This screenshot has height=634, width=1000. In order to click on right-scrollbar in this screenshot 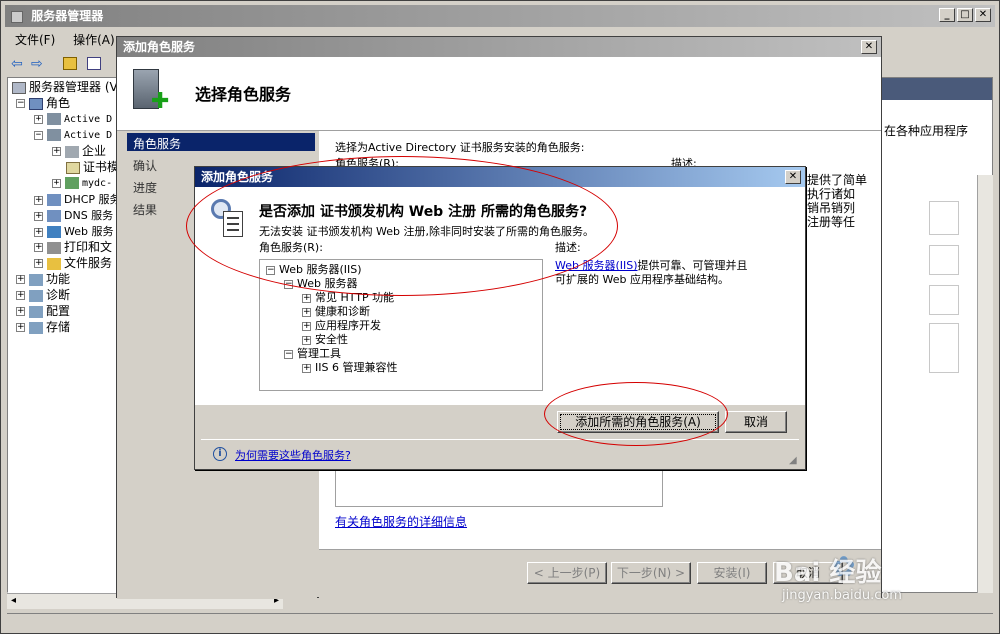, I will do `click(985, 384)`.